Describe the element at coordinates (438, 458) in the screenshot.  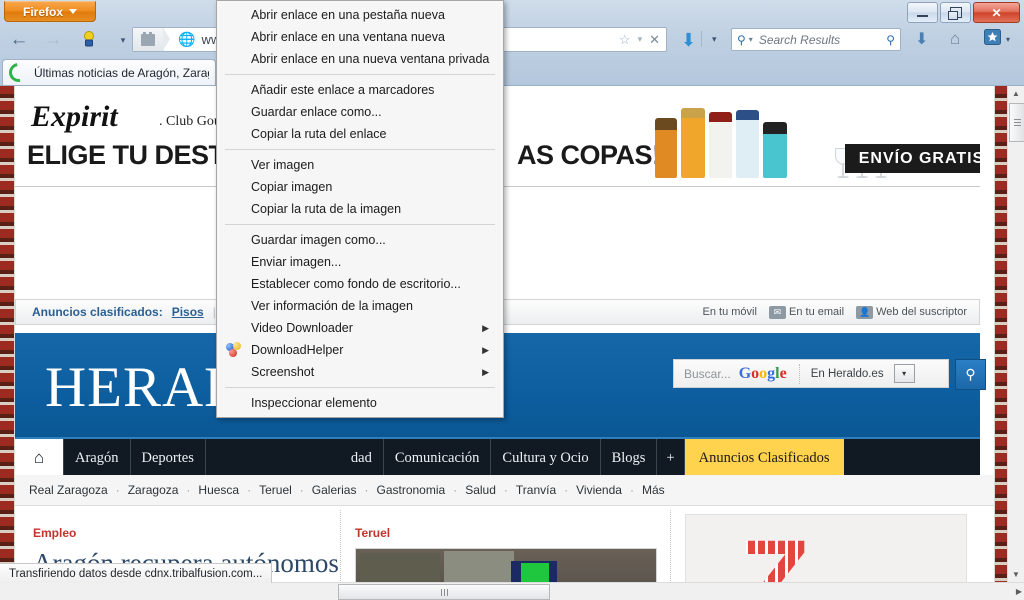
I see `nav-item-comunicacion: Comunicación` at that location.